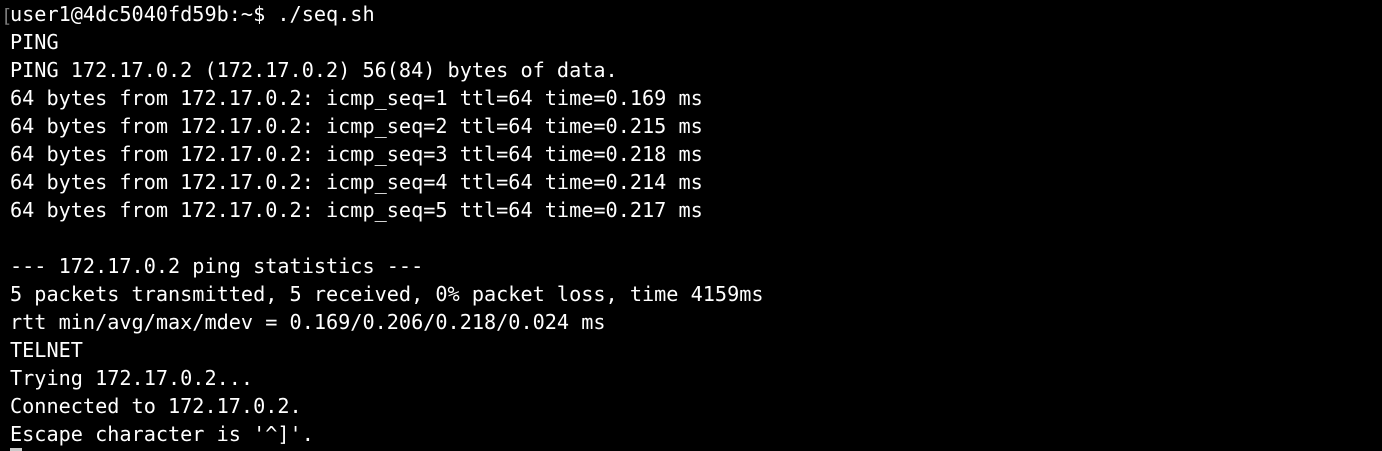 The height and width of the screenshot is (451, 1382). What do you see at coordinates (192, 14) in the screenshot?
I see `command-prompt-line: user1@4dc5040fd59b:~$ ./seq.sh` at bounding box center [192, 14].